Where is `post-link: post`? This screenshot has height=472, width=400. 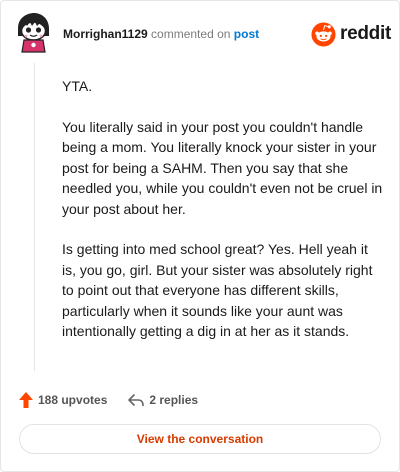
post-link: post is located at coordinates (246, 34).